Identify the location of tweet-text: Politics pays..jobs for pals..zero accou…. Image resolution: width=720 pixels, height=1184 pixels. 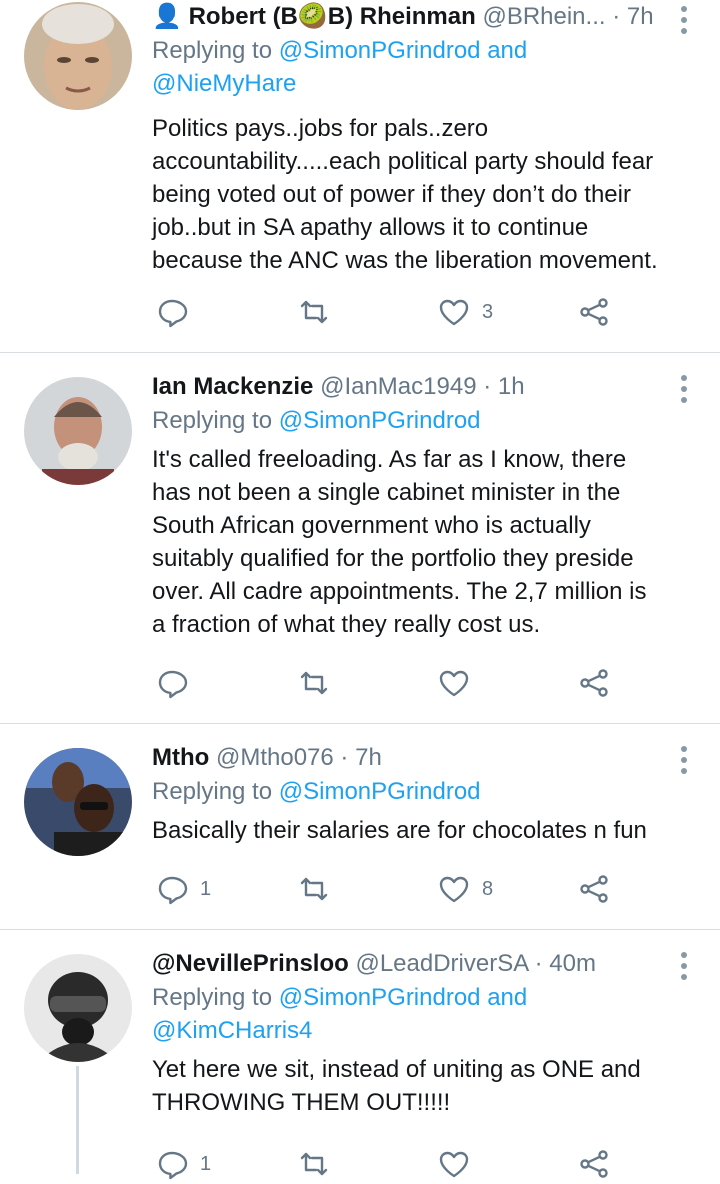
(405, 194).